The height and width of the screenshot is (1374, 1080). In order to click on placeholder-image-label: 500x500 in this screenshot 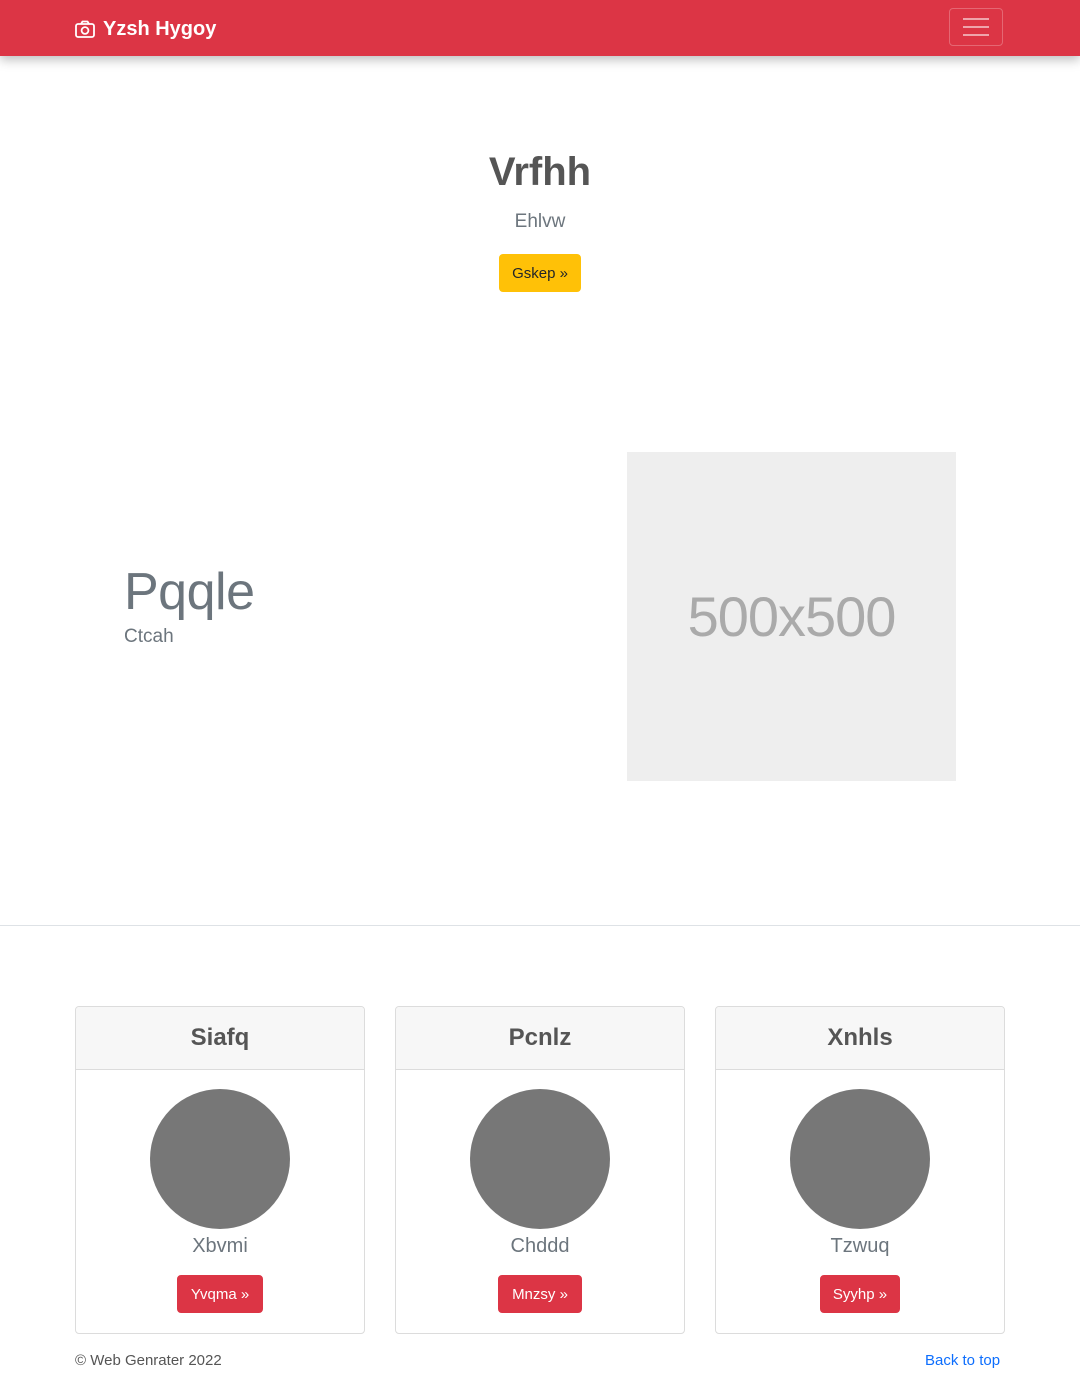, I will do `click(792, 616)`.